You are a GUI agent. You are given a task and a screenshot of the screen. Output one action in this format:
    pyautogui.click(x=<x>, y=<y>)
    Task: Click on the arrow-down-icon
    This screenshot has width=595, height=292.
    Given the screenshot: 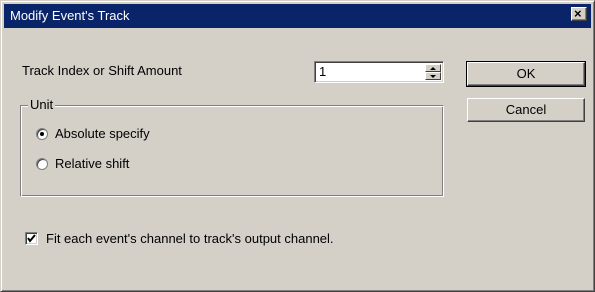 What is the action you would take?
    pyautogui.click(x=433, y=76)
    